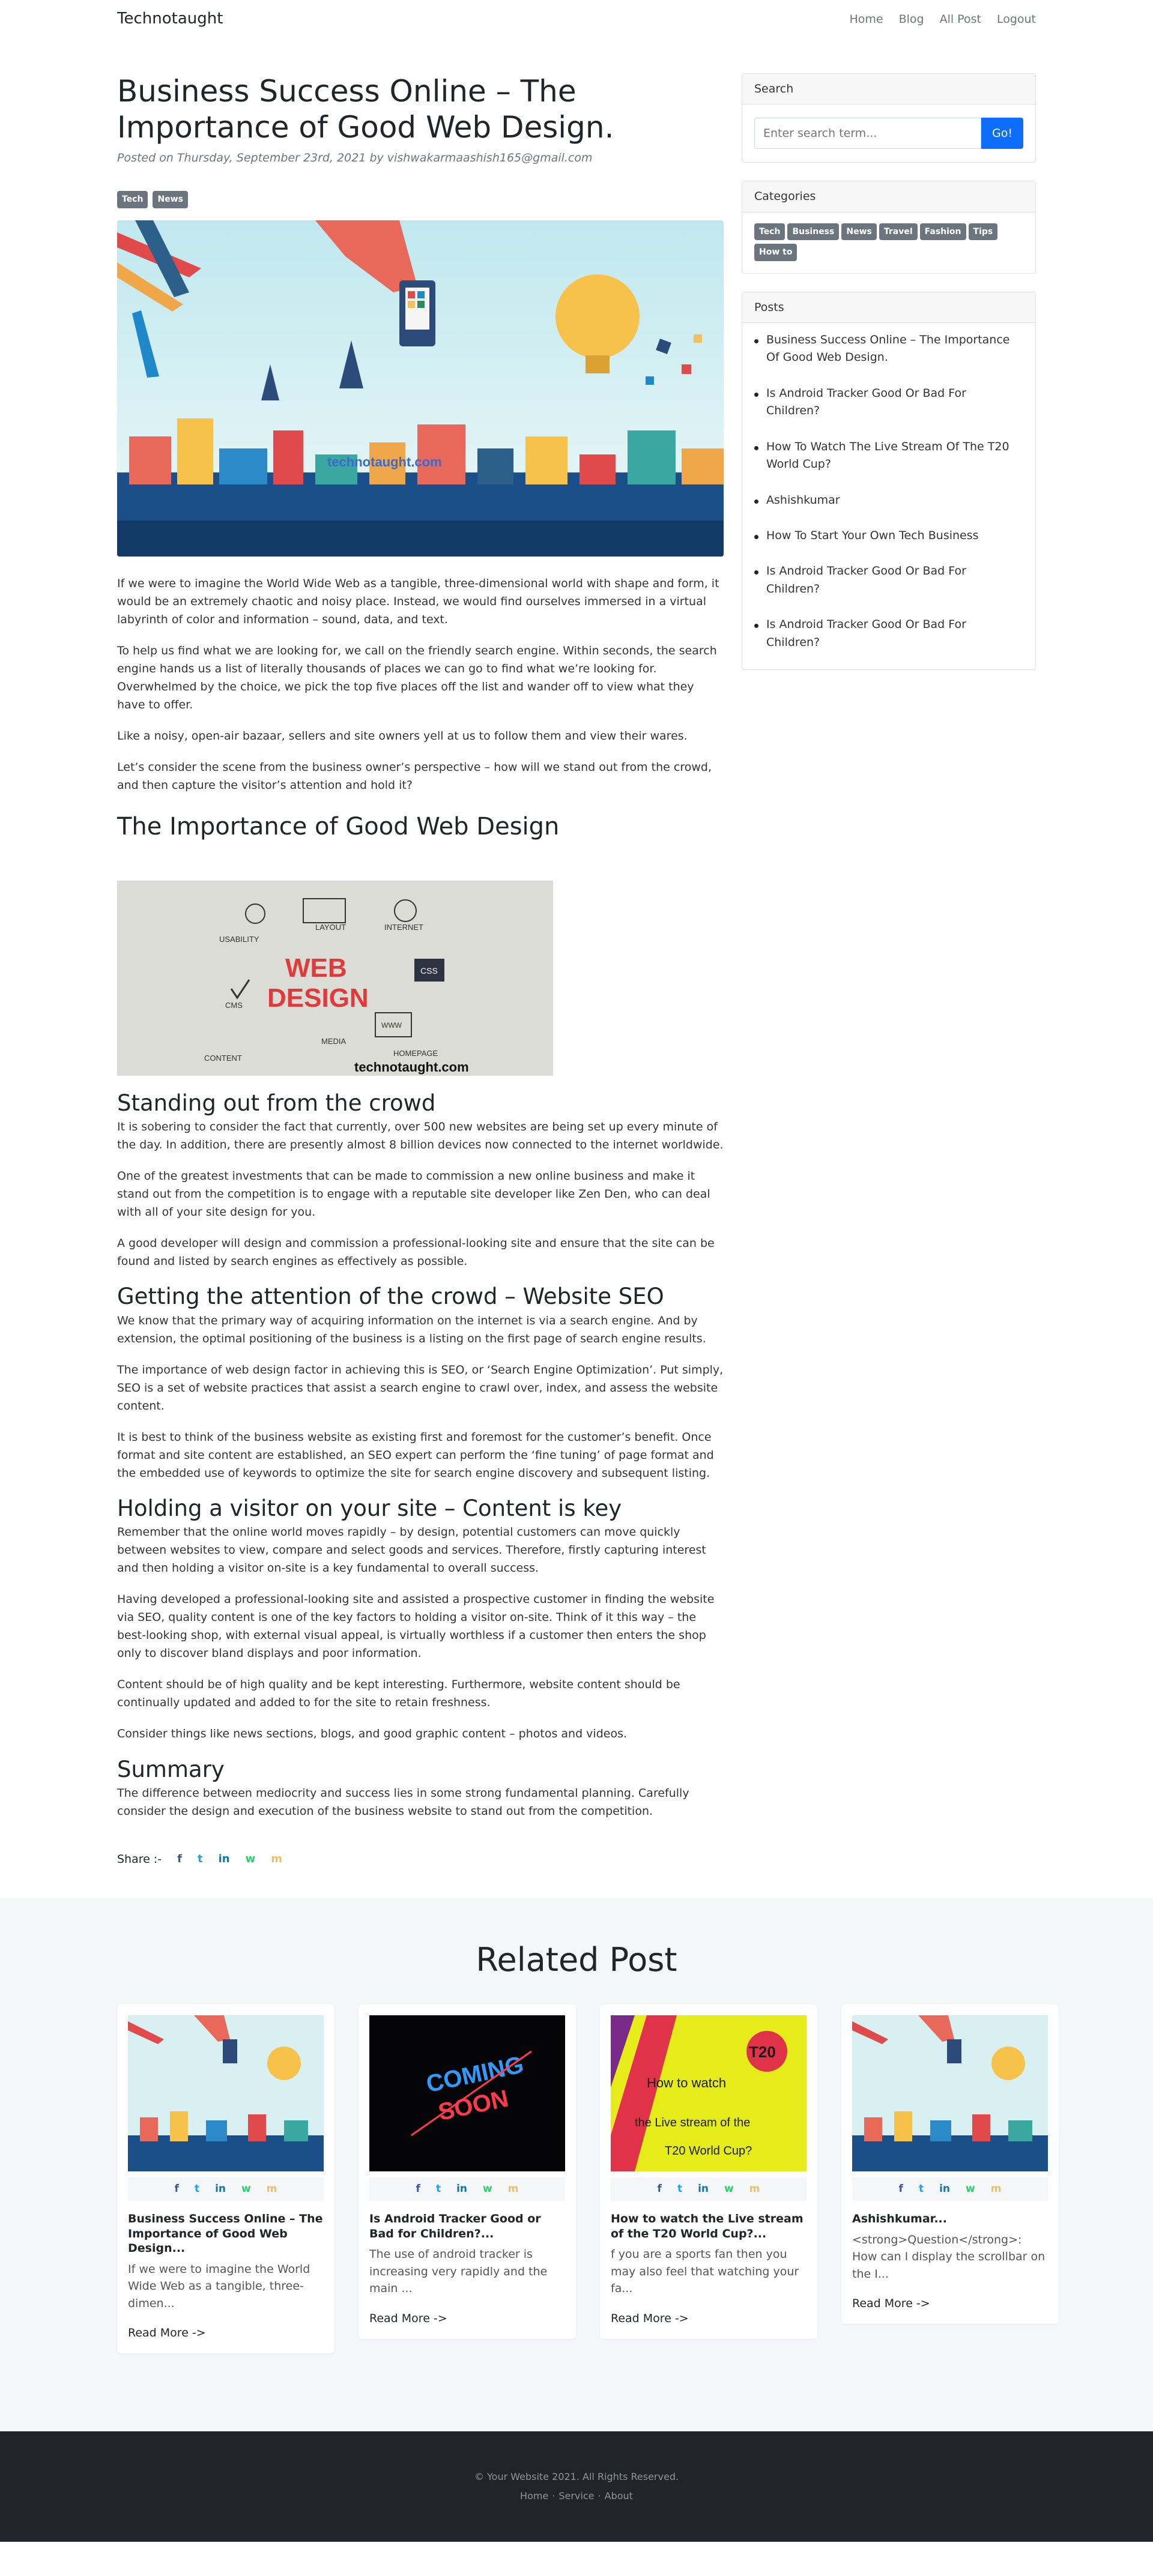 The width and height of the screenshot is (1153, 2576). What do you see at coordinates (334, 1041) in the screenshot?
I see `svg-text: MEDIA` at bounding box center [334, 1041].